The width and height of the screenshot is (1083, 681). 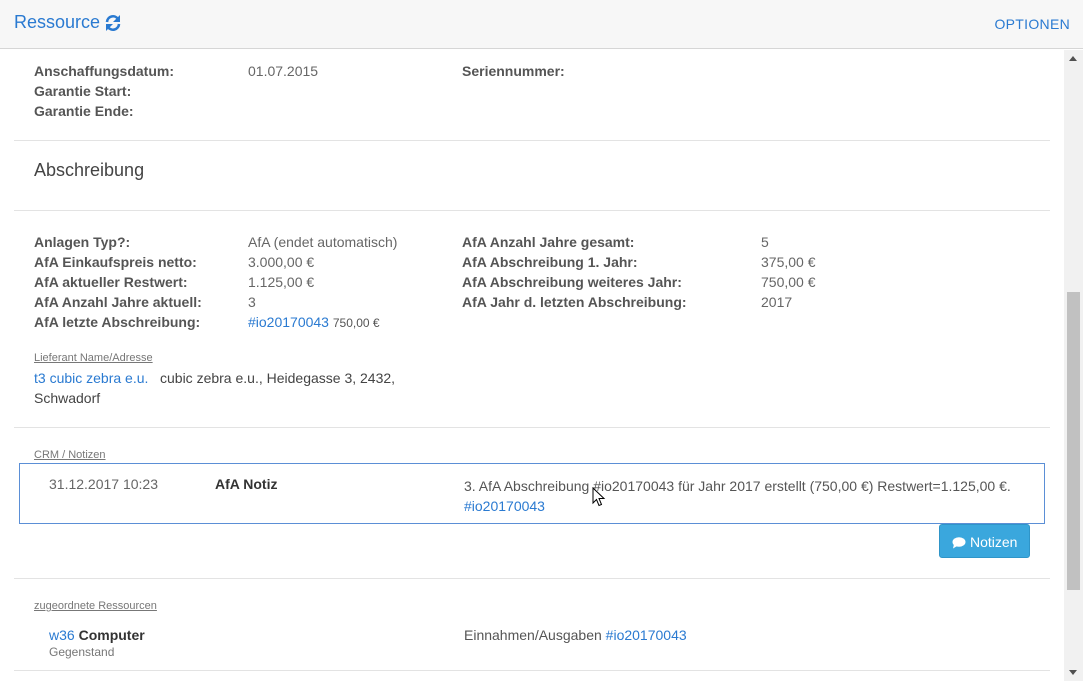 What do you see at coordinates (62, 635) in the screenshot?
I see `assigned-resource-link: w36` at bounding box center [62, 635].